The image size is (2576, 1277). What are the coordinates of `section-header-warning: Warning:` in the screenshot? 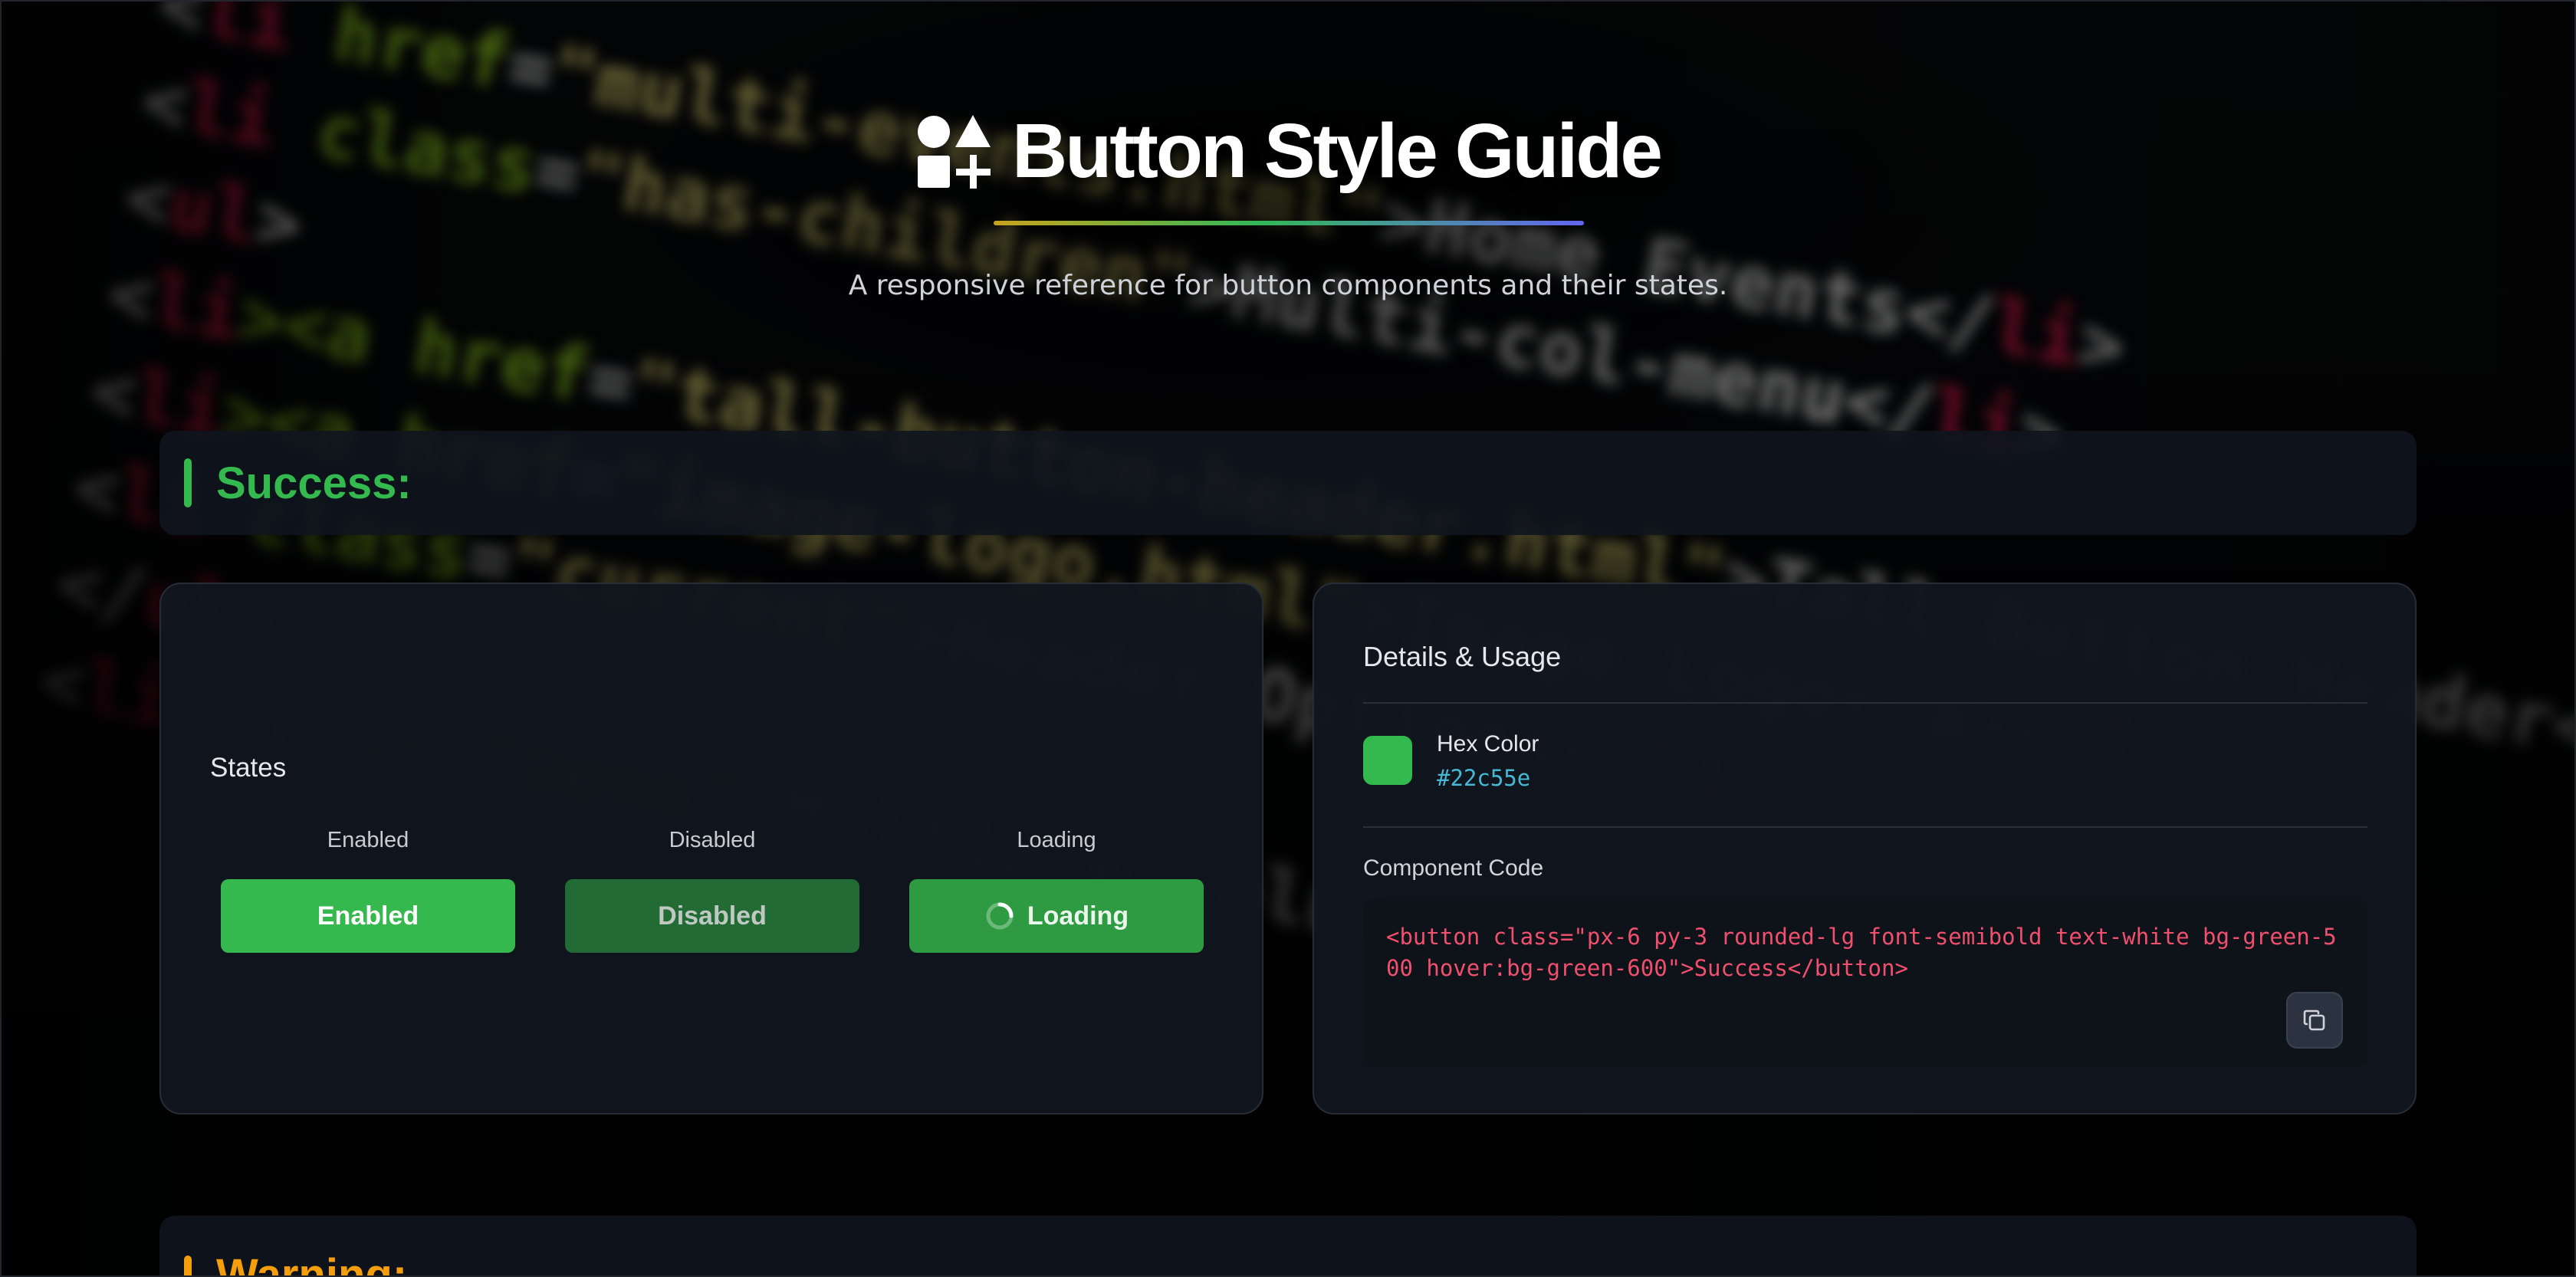 It's located at (1288, 1246).